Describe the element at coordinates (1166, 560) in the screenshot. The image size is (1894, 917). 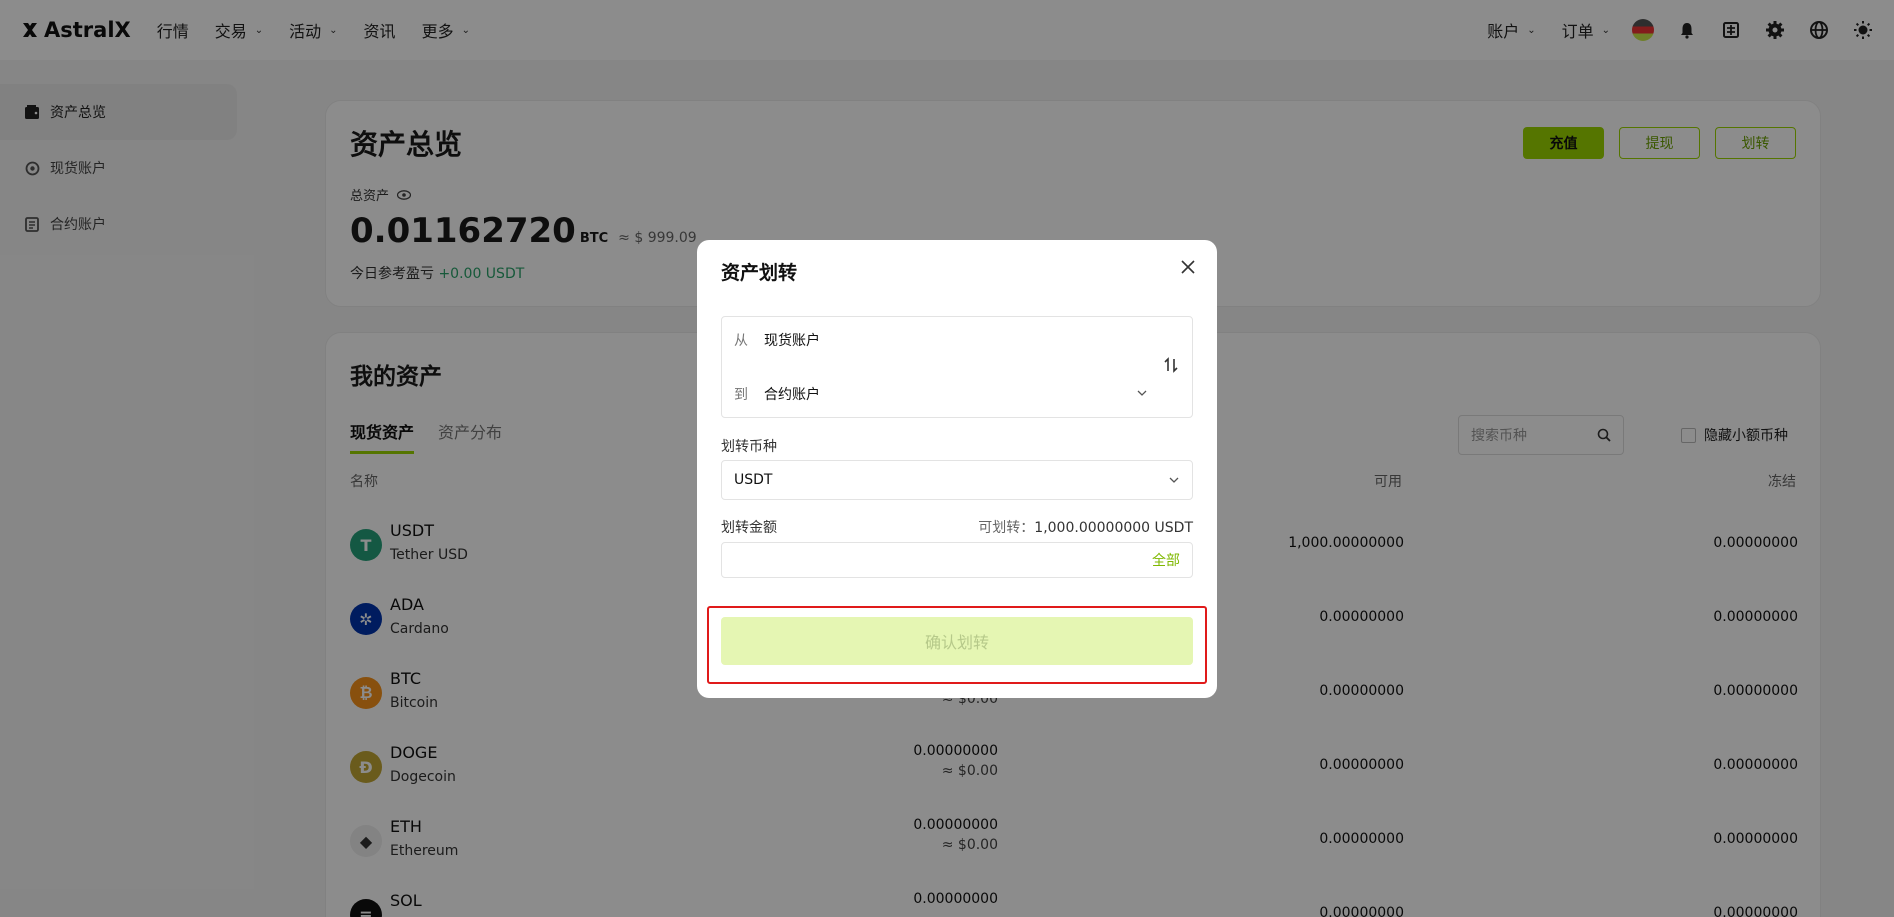
I see `all-button: 全部` at that location.